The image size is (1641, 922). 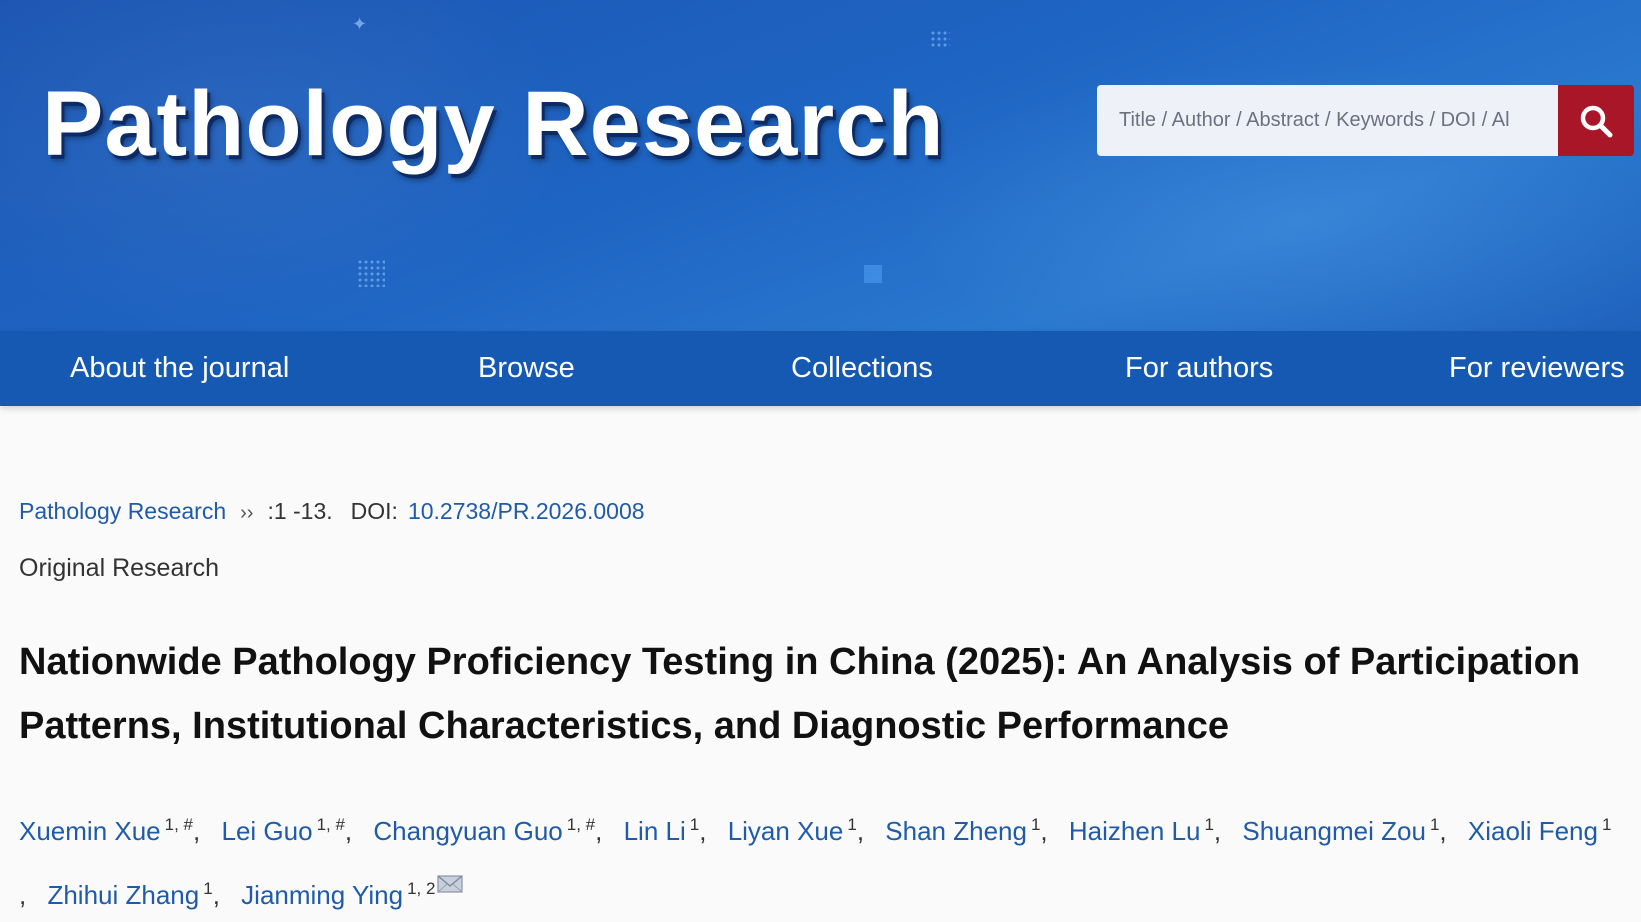 What do you see at coordinates (873, 274) in the screenshot?
I see `decorative-square` at bounding box center [873, 274].